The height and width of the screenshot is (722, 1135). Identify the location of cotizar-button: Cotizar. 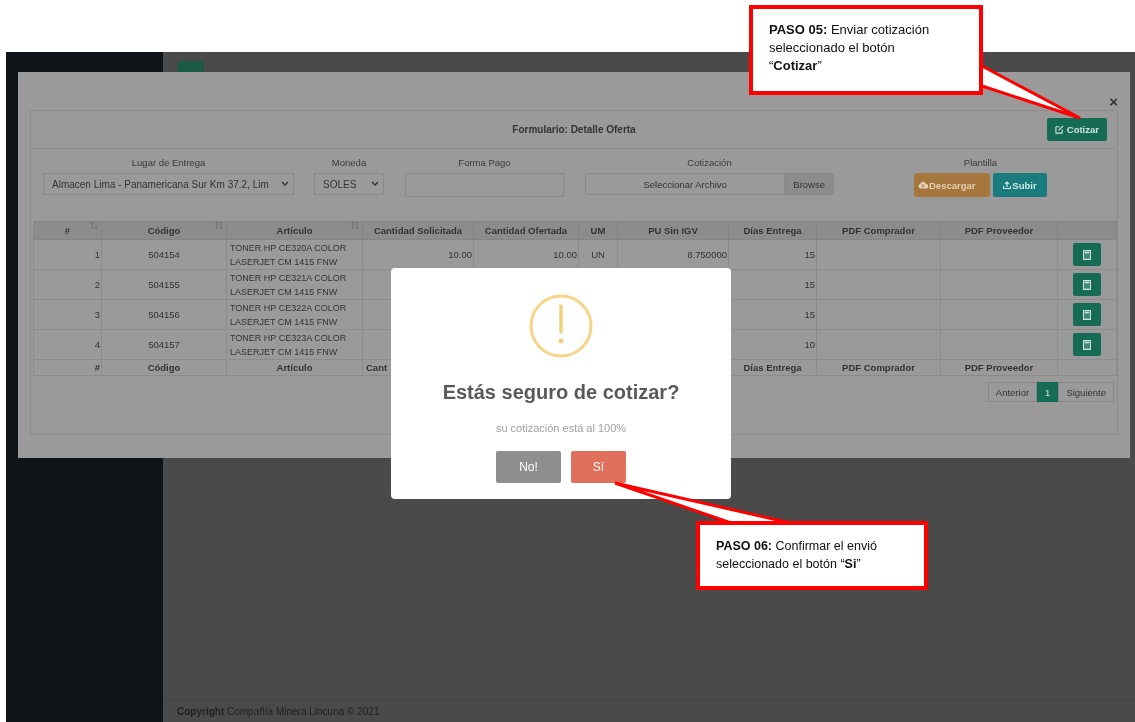
(1076, 129).